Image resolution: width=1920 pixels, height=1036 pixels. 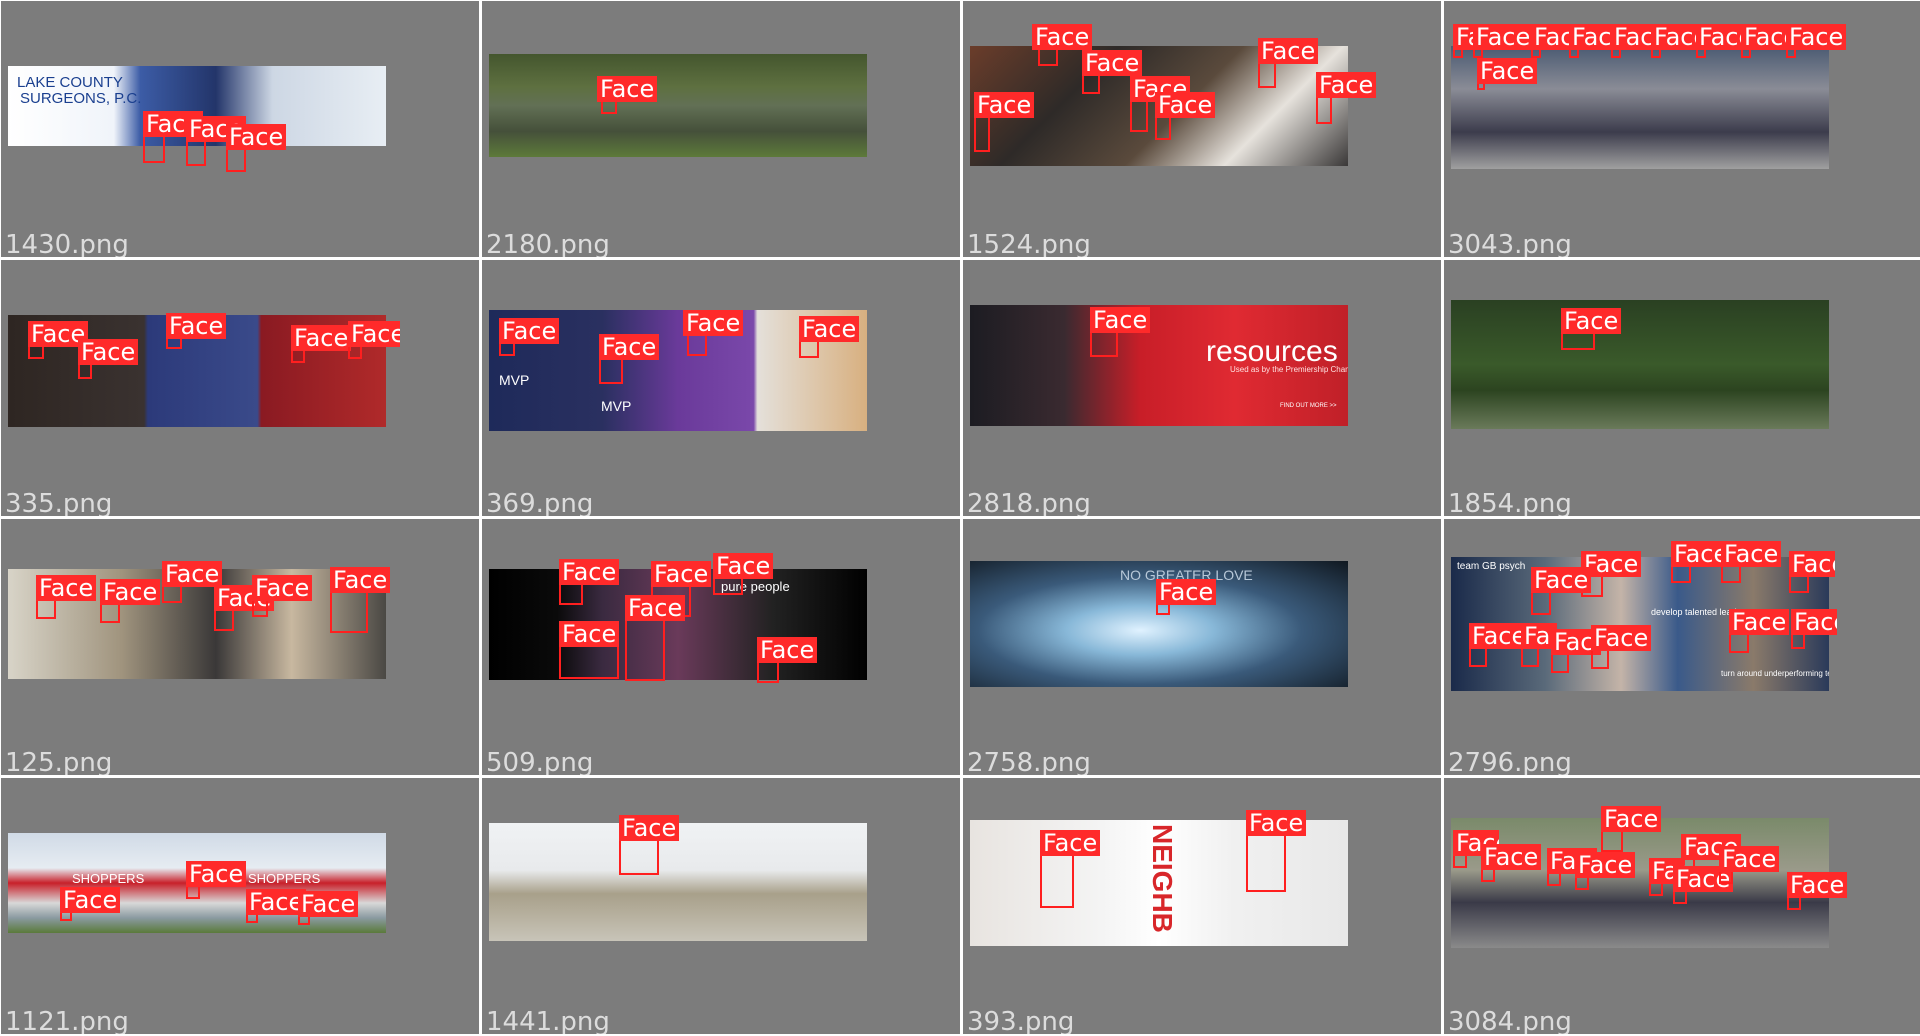 I want to click on grid-cell: Face 1441.png, so click(x=721, y=906).